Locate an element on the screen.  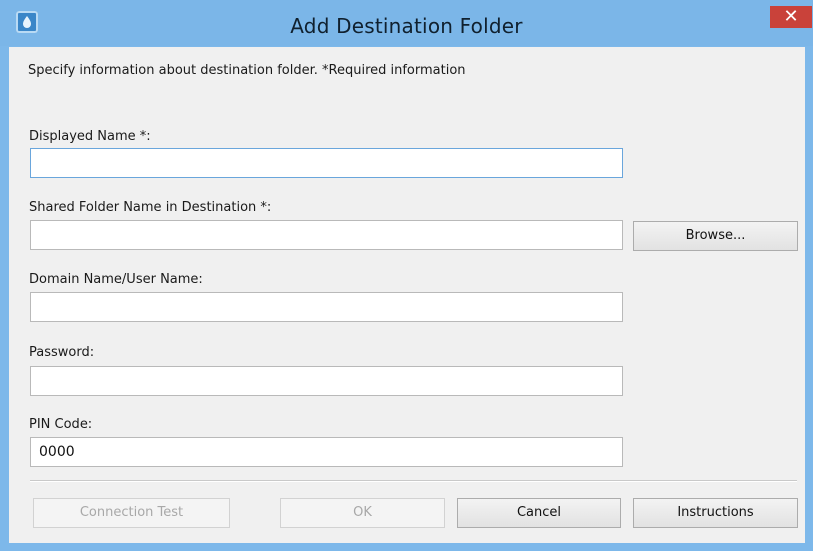
cancel-button: Cancel is located at coordinates (539, 513).